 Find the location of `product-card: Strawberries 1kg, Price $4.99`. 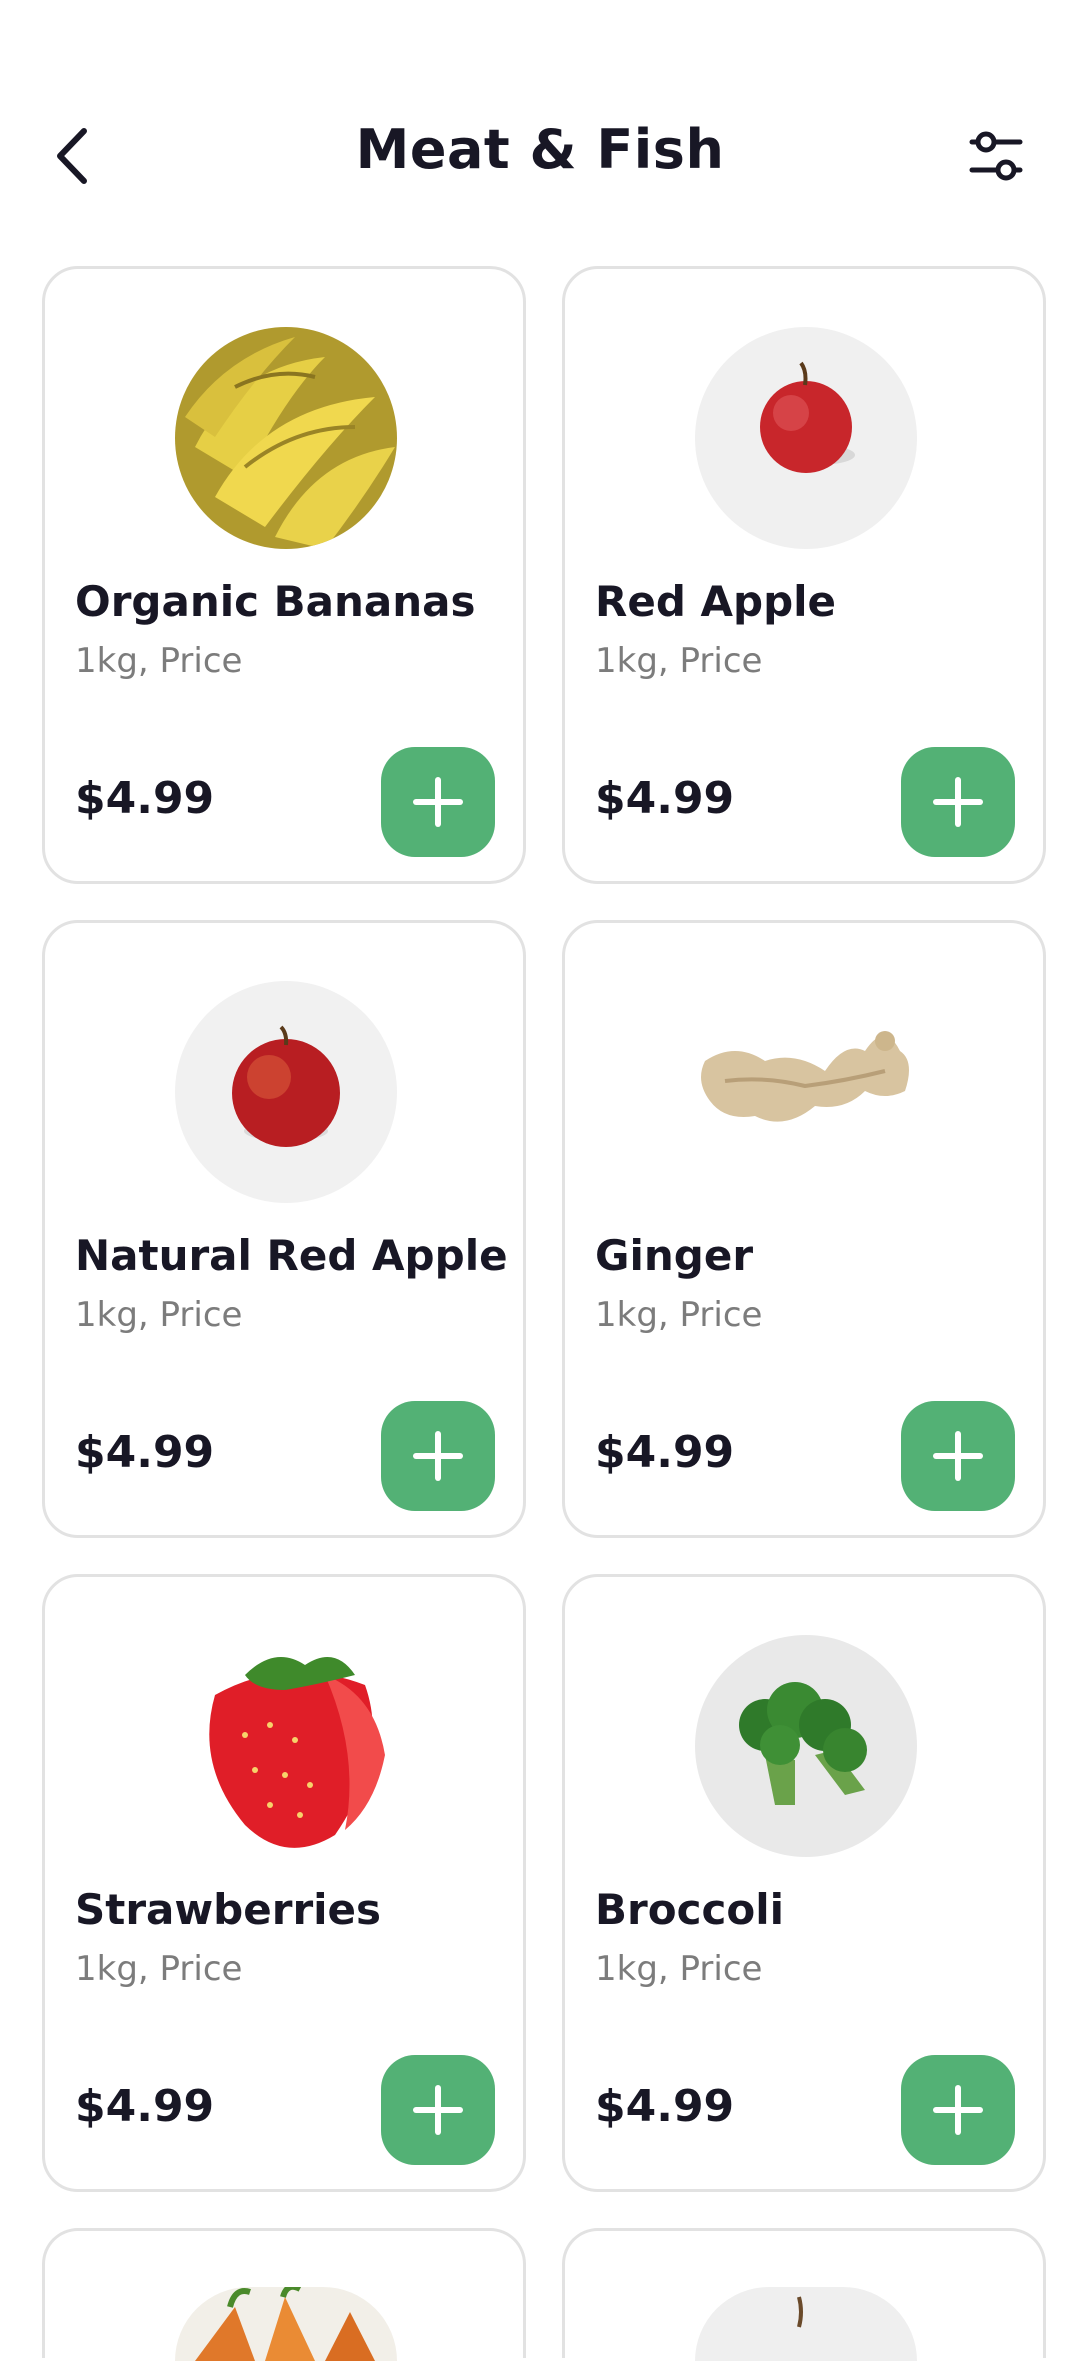

product-card: Strawberries 1kg, Price $4.99 is located at coordinates (284, 1883).